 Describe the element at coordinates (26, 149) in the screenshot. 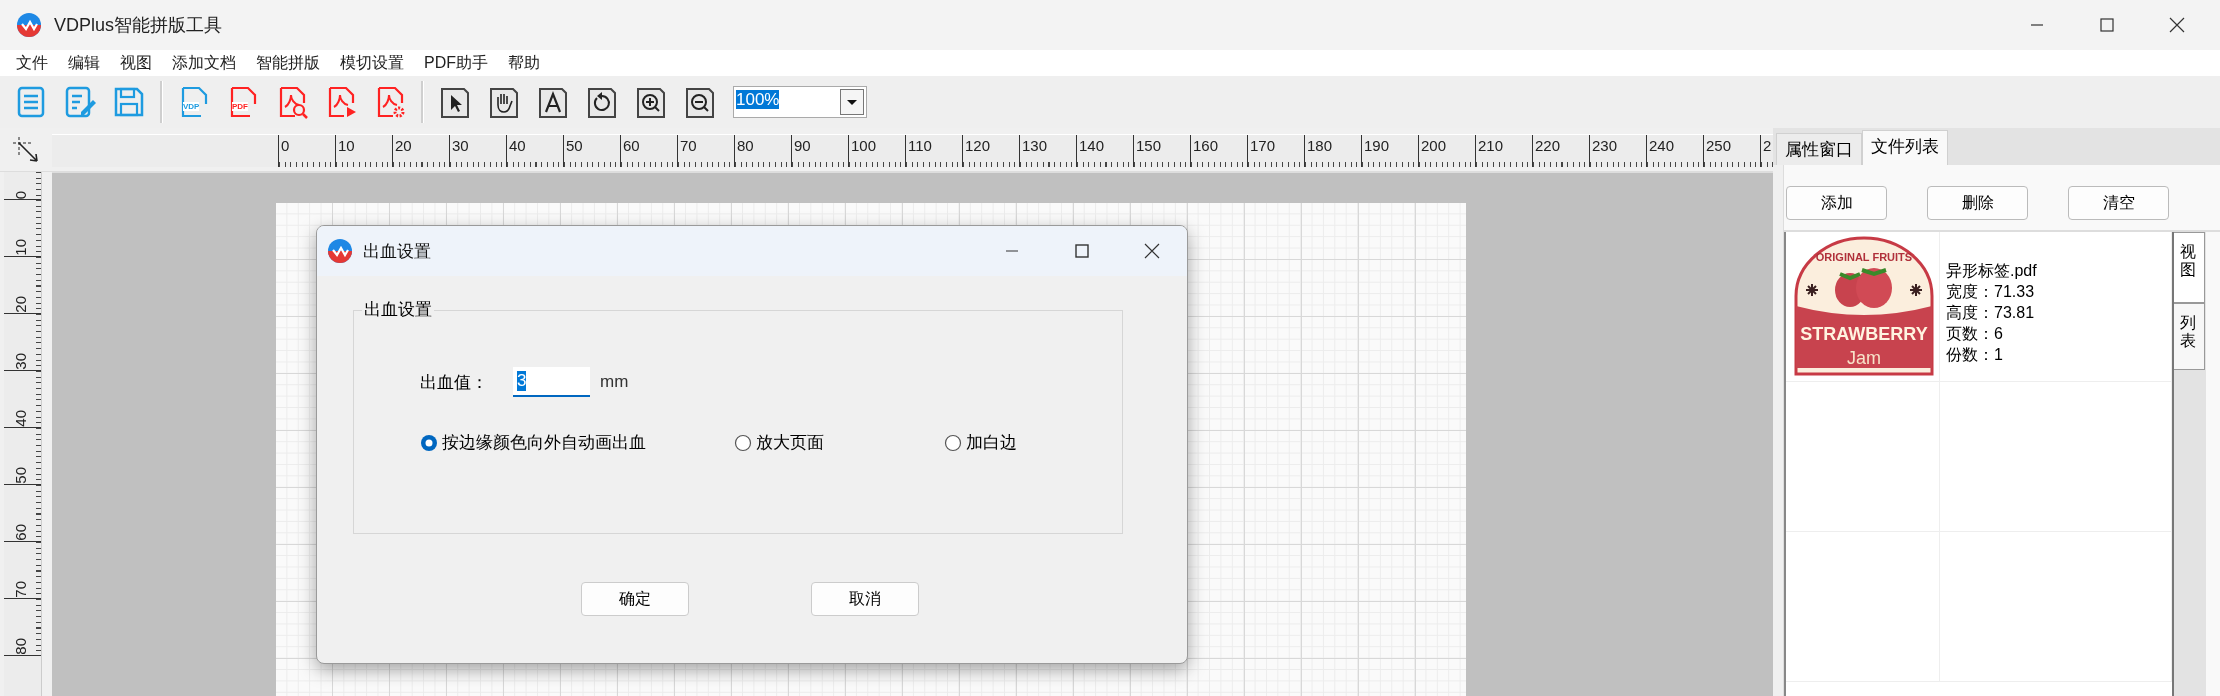

I see `ruler-origin-icon` at that location.